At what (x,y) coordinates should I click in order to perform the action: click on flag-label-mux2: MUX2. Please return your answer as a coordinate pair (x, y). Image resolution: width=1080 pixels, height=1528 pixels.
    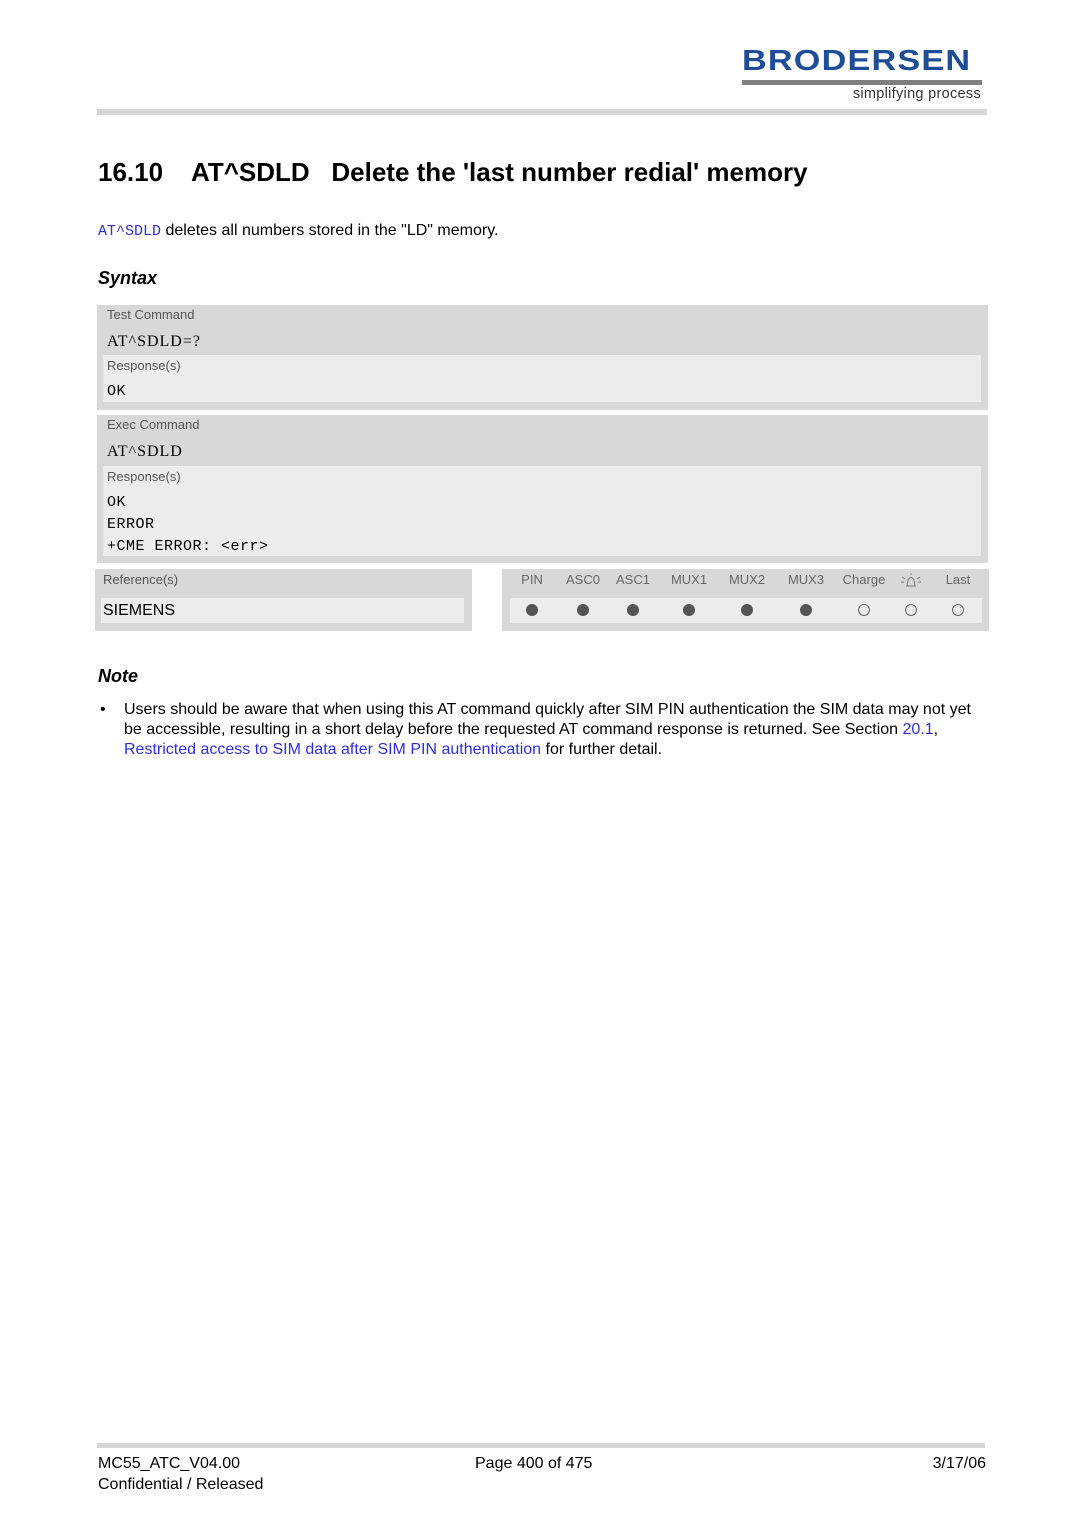
    Looking at the image, I should click on (747, 579).